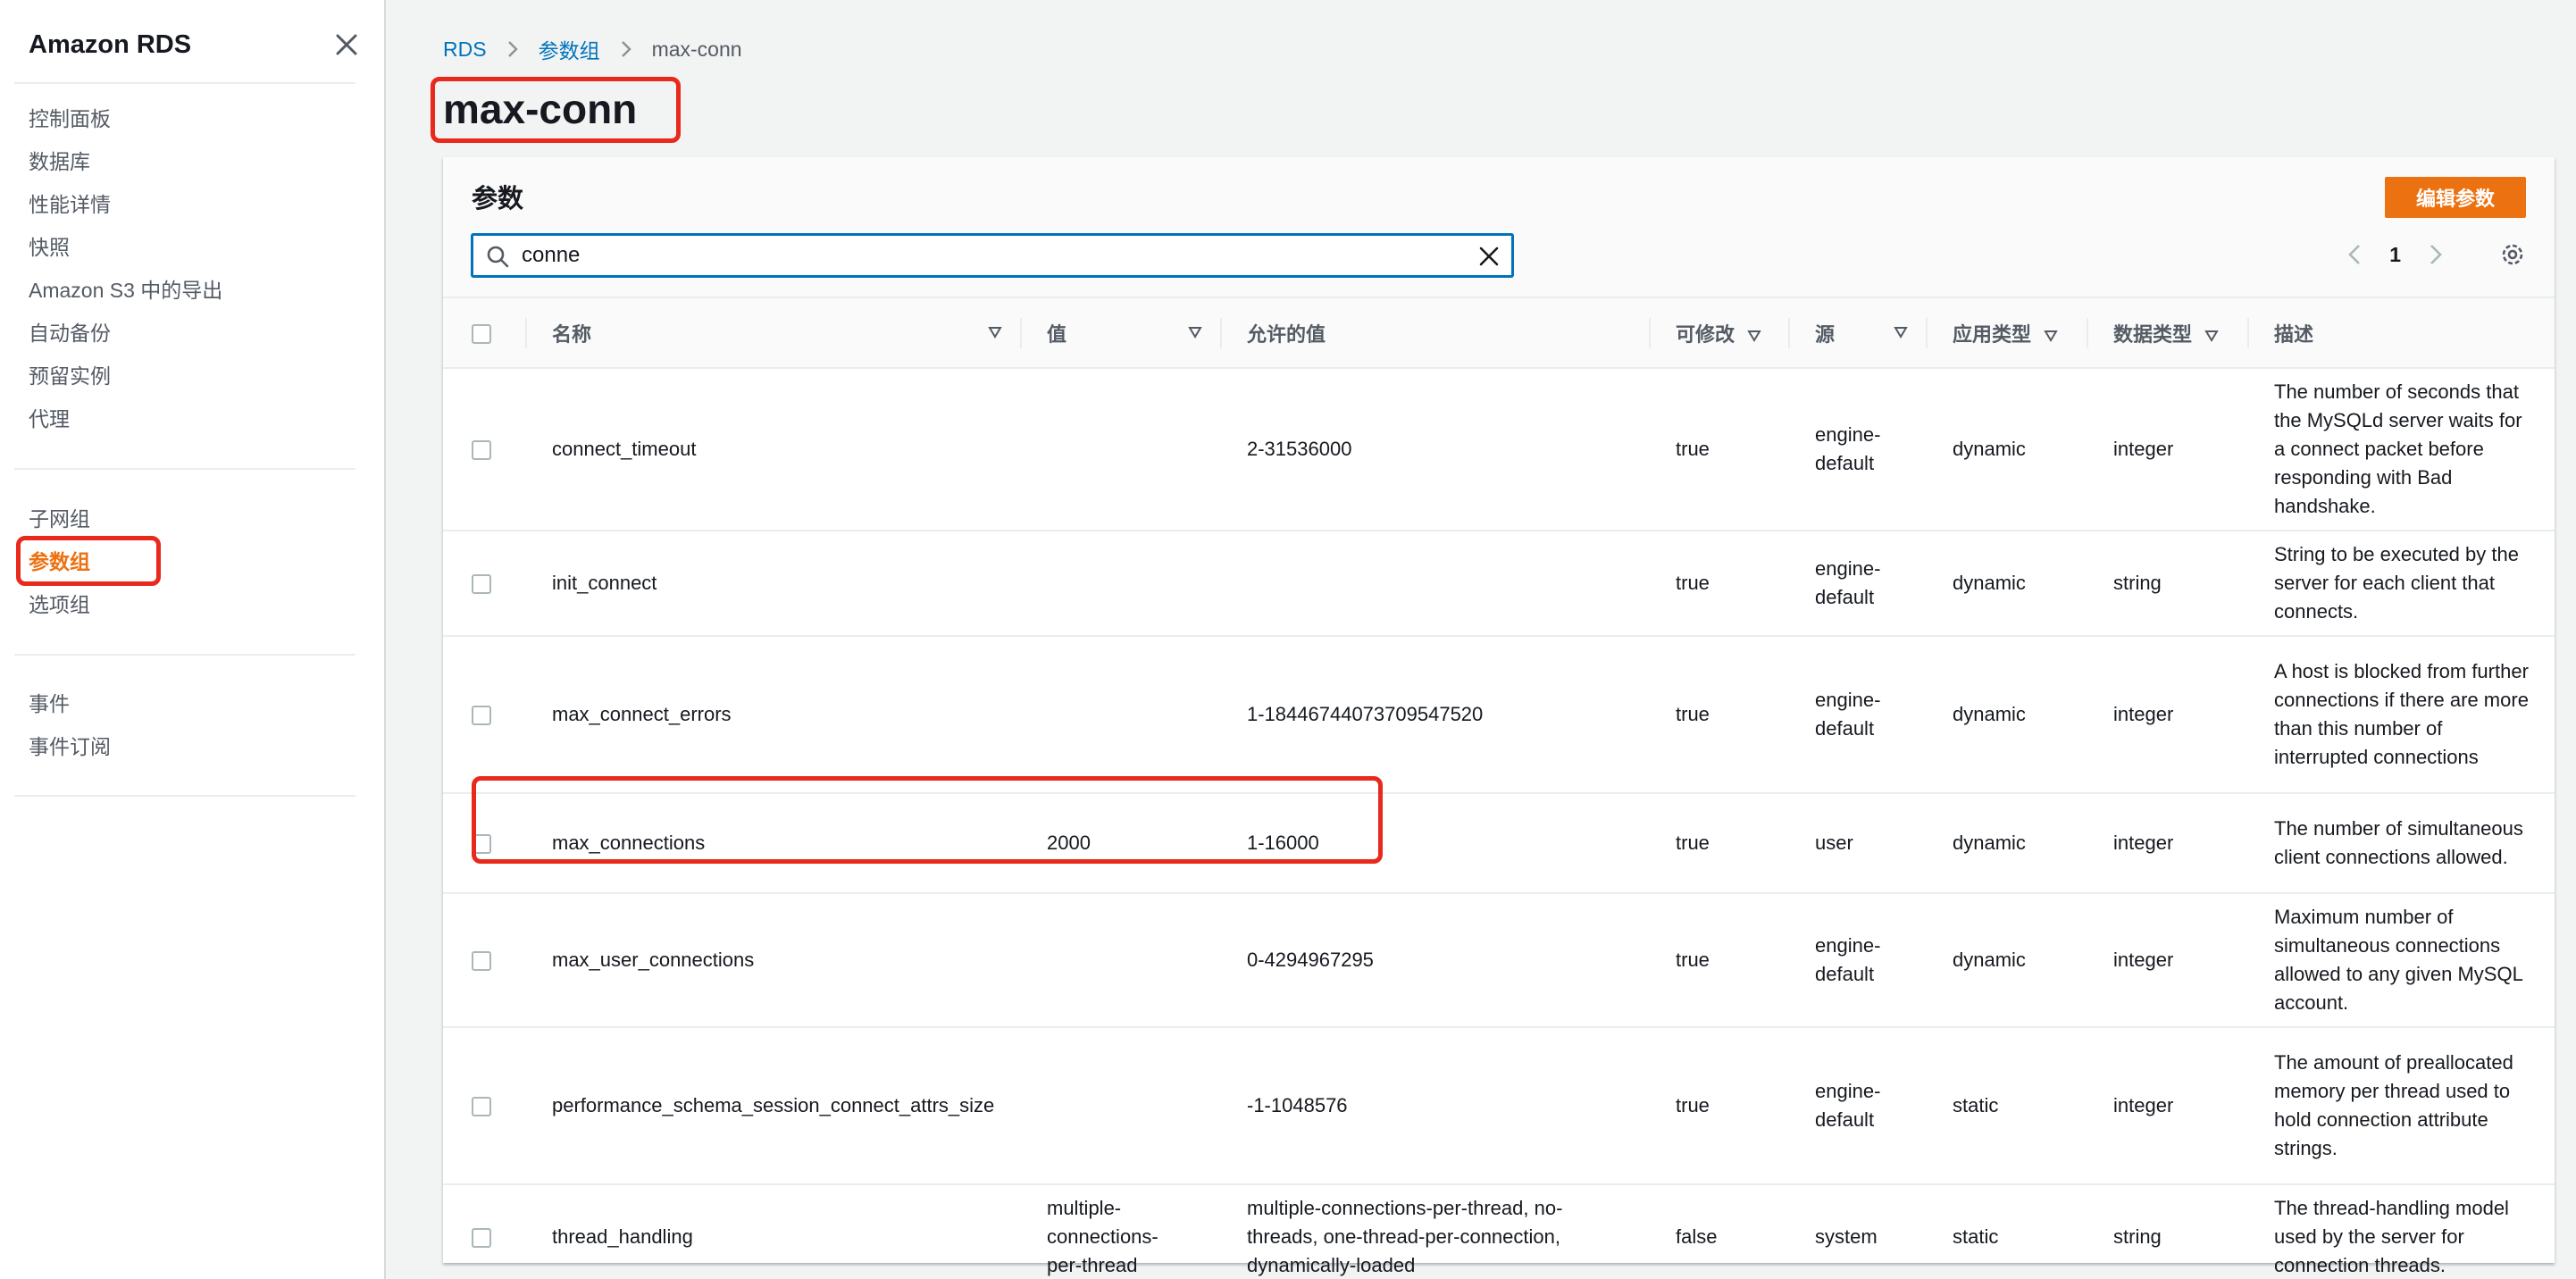 Image resolution: width=2576 pixels, height=1279 pixels. Describe the element at coordinates (1435, 584) in the screenshot. I see `allowed-values-cell` at that location.